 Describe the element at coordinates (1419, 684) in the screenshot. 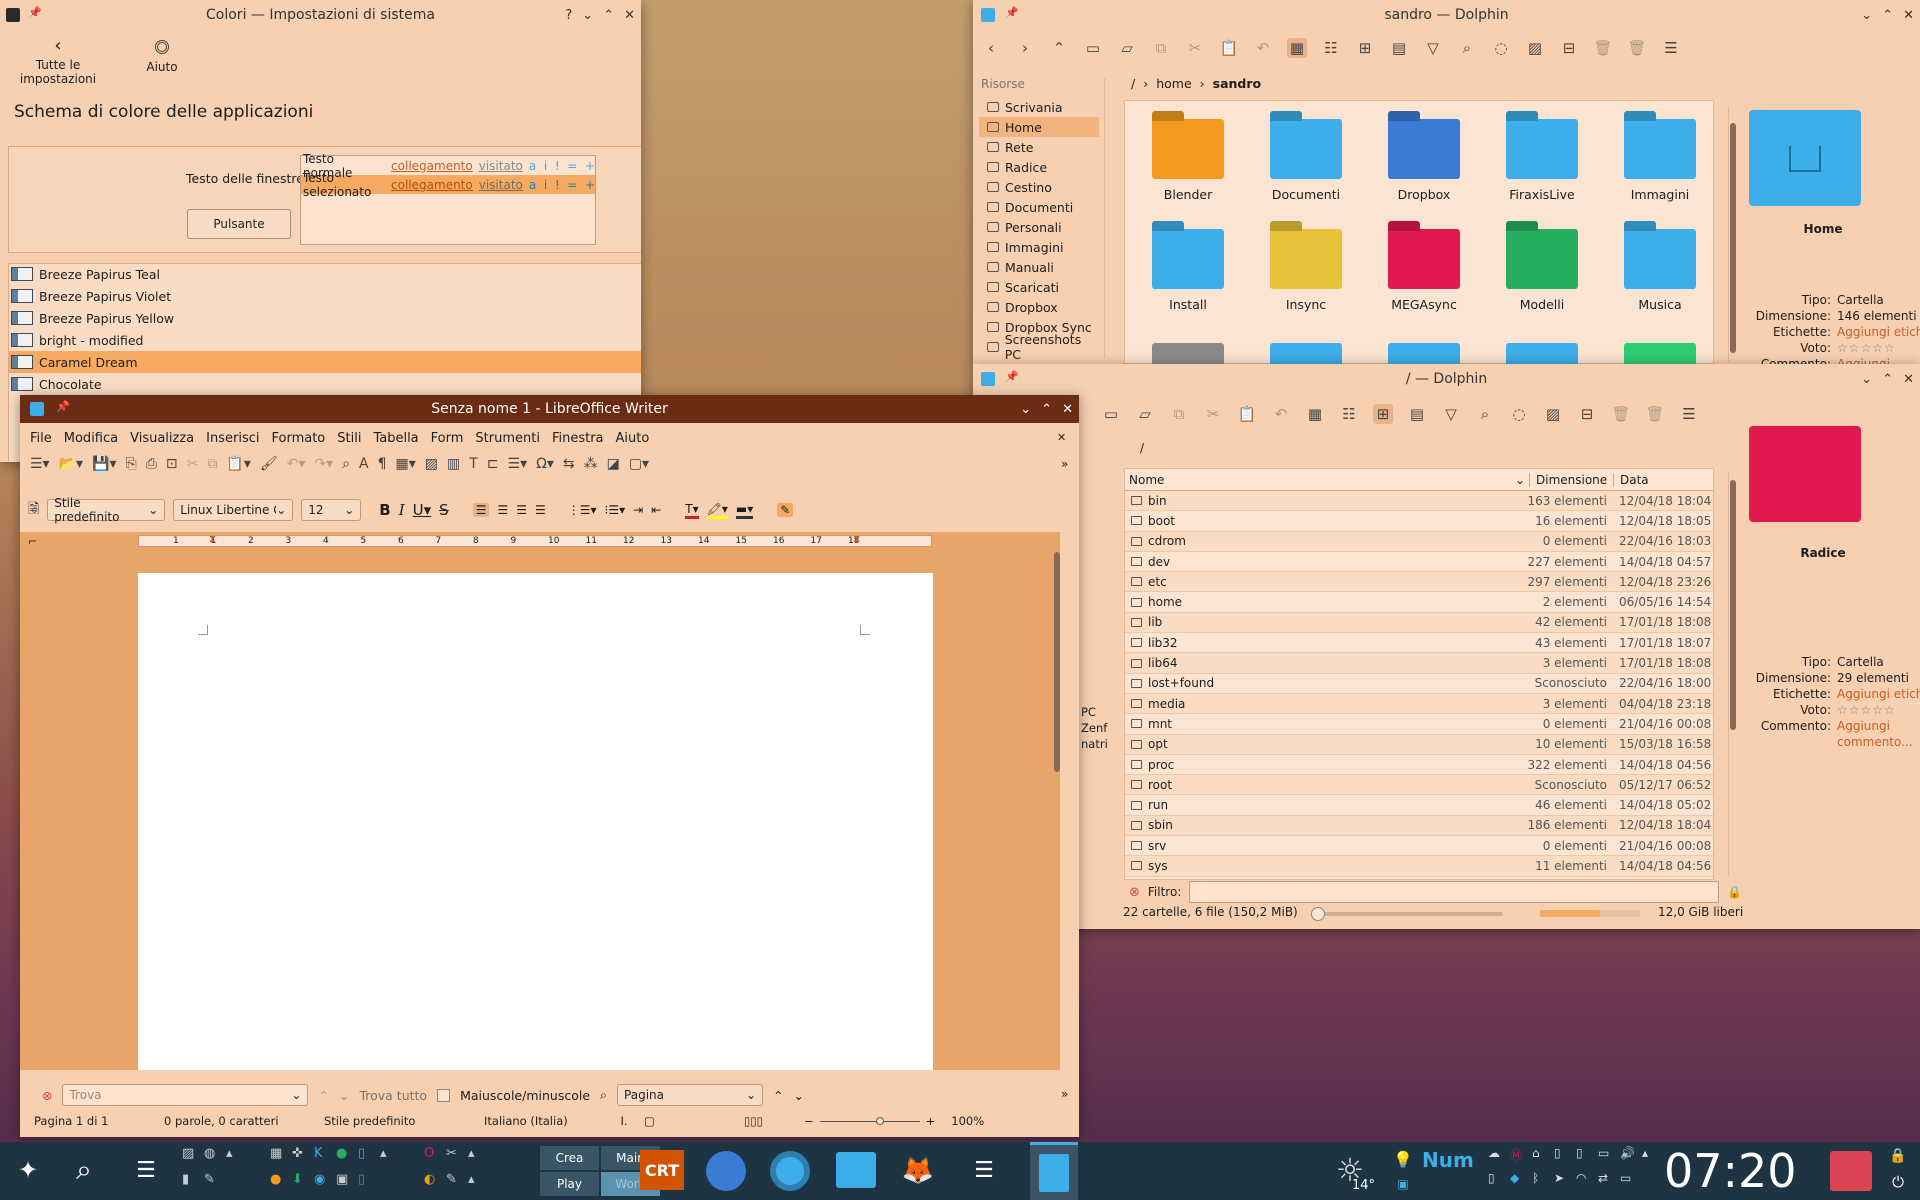

I see `file-row: lost+found Sconosciuto 22/04/16 18:00` at that location.